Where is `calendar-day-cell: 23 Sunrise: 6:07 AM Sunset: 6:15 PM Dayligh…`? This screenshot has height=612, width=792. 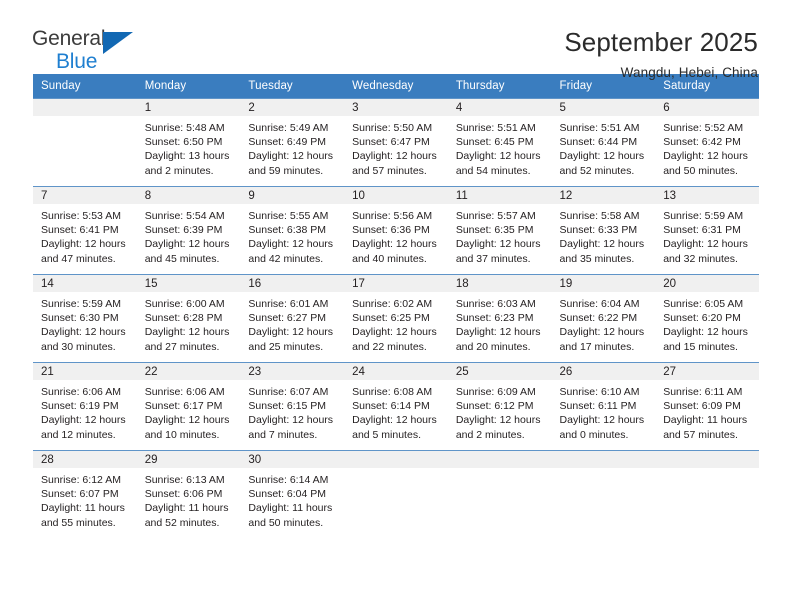 calendar-day-cell: 23 Sunrise: 6:07 AM Sunset: 6:15 PM Dayligh… is located at coordinates (292, 406).